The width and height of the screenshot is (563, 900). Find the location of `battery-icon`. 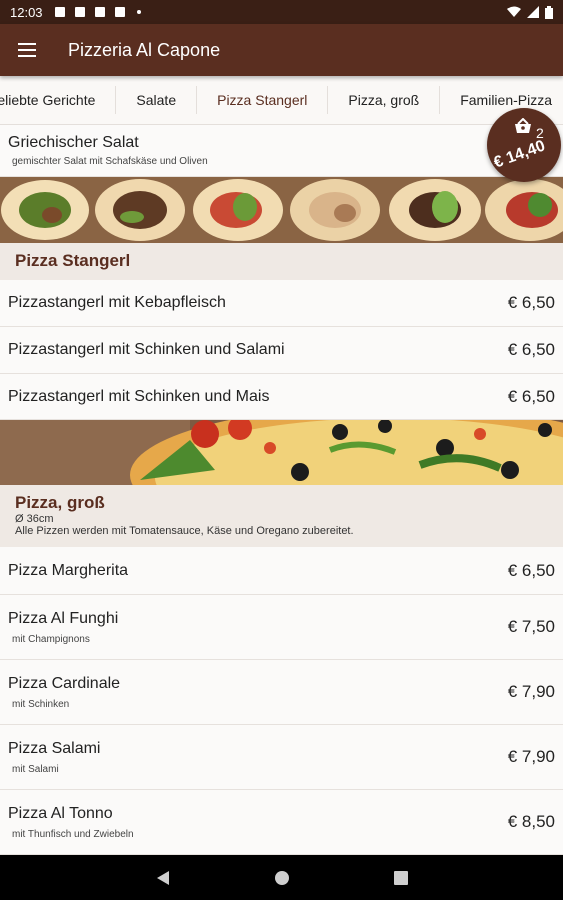

battery-icon is located at coordinates (549, 12).